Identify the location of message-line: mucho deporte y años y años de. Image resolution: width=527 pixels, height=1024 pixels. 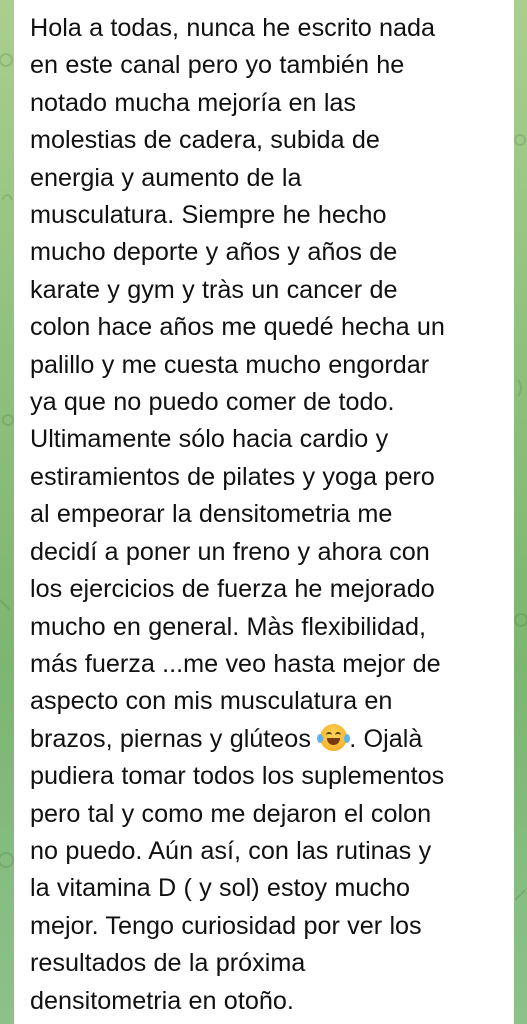
(214, 252).